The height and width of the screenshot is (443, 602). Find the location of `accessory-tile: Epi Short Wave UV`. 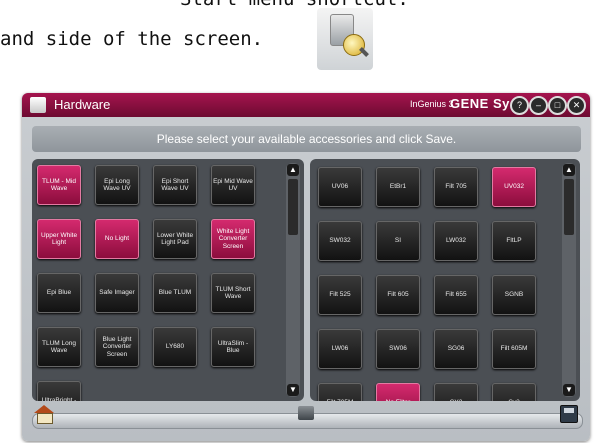

accessory-tile: Epi Short Wave UV is located at coordinates (175, 185).